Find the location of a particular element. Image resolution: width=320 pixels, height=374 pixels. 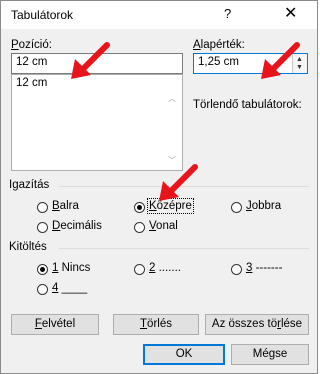

annotation-arrow-default-tab is located at coordinates (280, 60).